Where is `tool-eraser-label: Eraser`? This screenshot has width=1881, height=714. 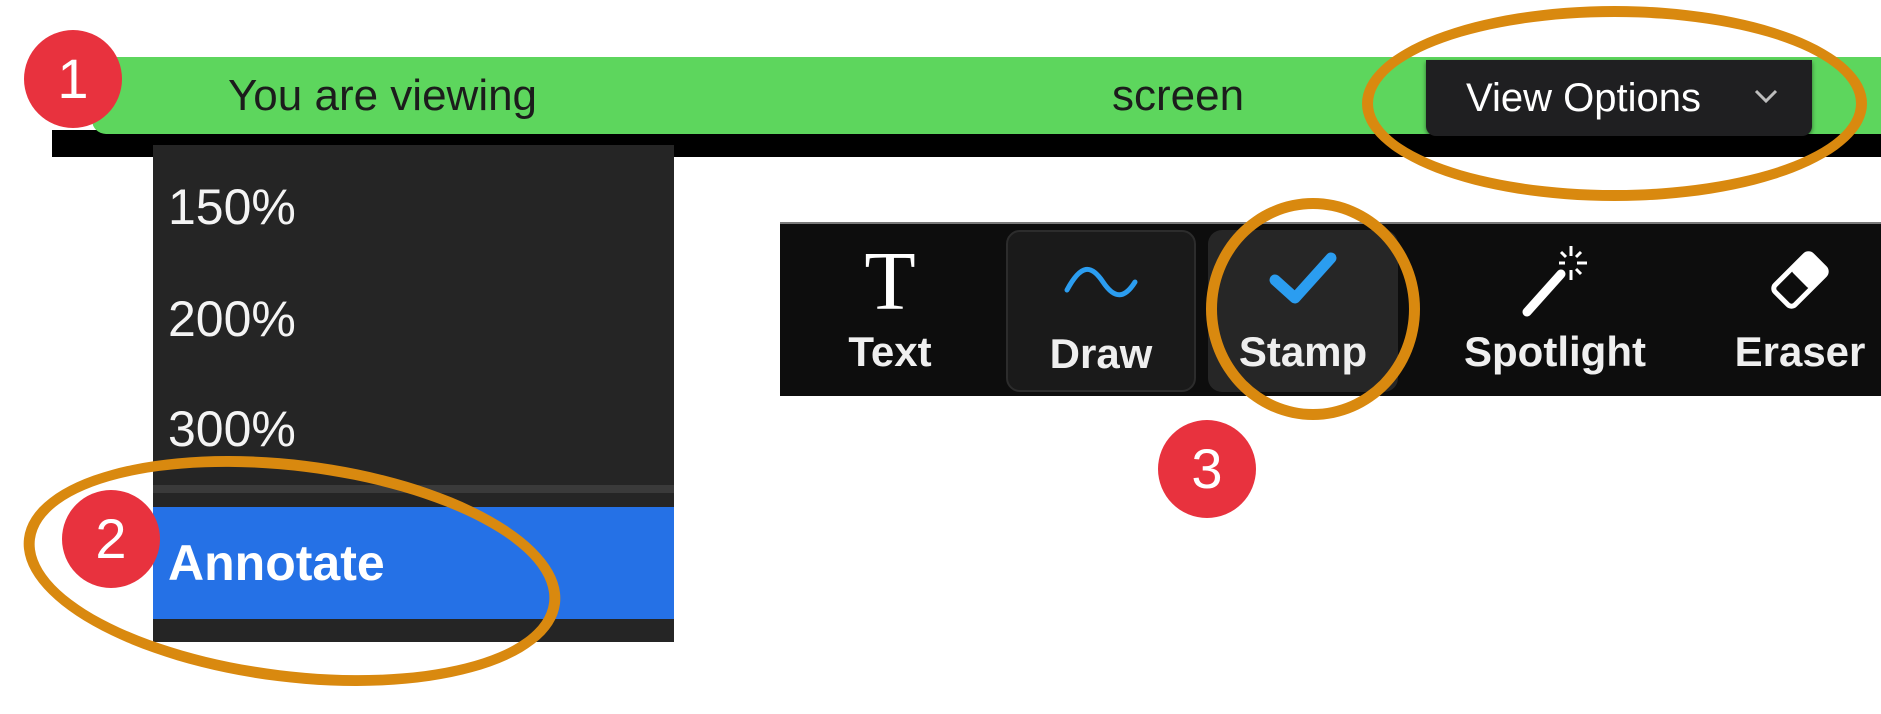
tool-eraser-label: Eraser is located at coordinates (1800, 351).